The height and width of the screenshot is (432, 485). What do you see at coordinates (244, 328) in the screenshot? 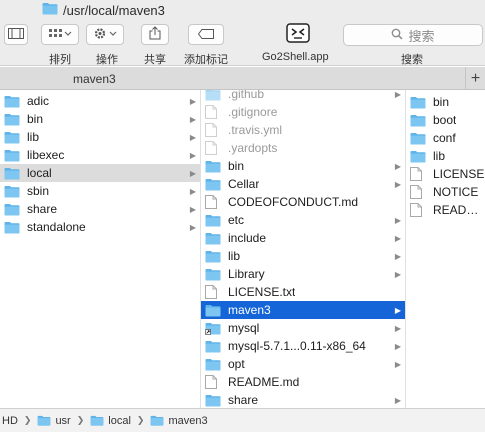
I see `list-item-label: mysql` at bounding box center [244, 328].